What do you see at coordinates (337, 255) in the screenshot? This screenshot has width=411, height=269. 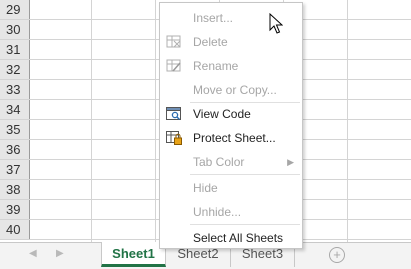 I see `add-sheet-icon: +` at bounding box center [337, 255].